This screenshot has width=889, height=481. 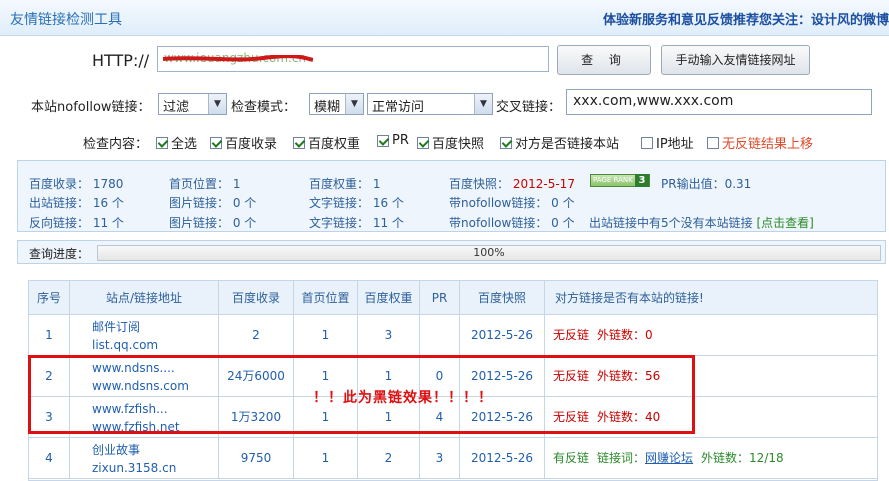 I want to click on cell-pr, so click(x=440, y=335).